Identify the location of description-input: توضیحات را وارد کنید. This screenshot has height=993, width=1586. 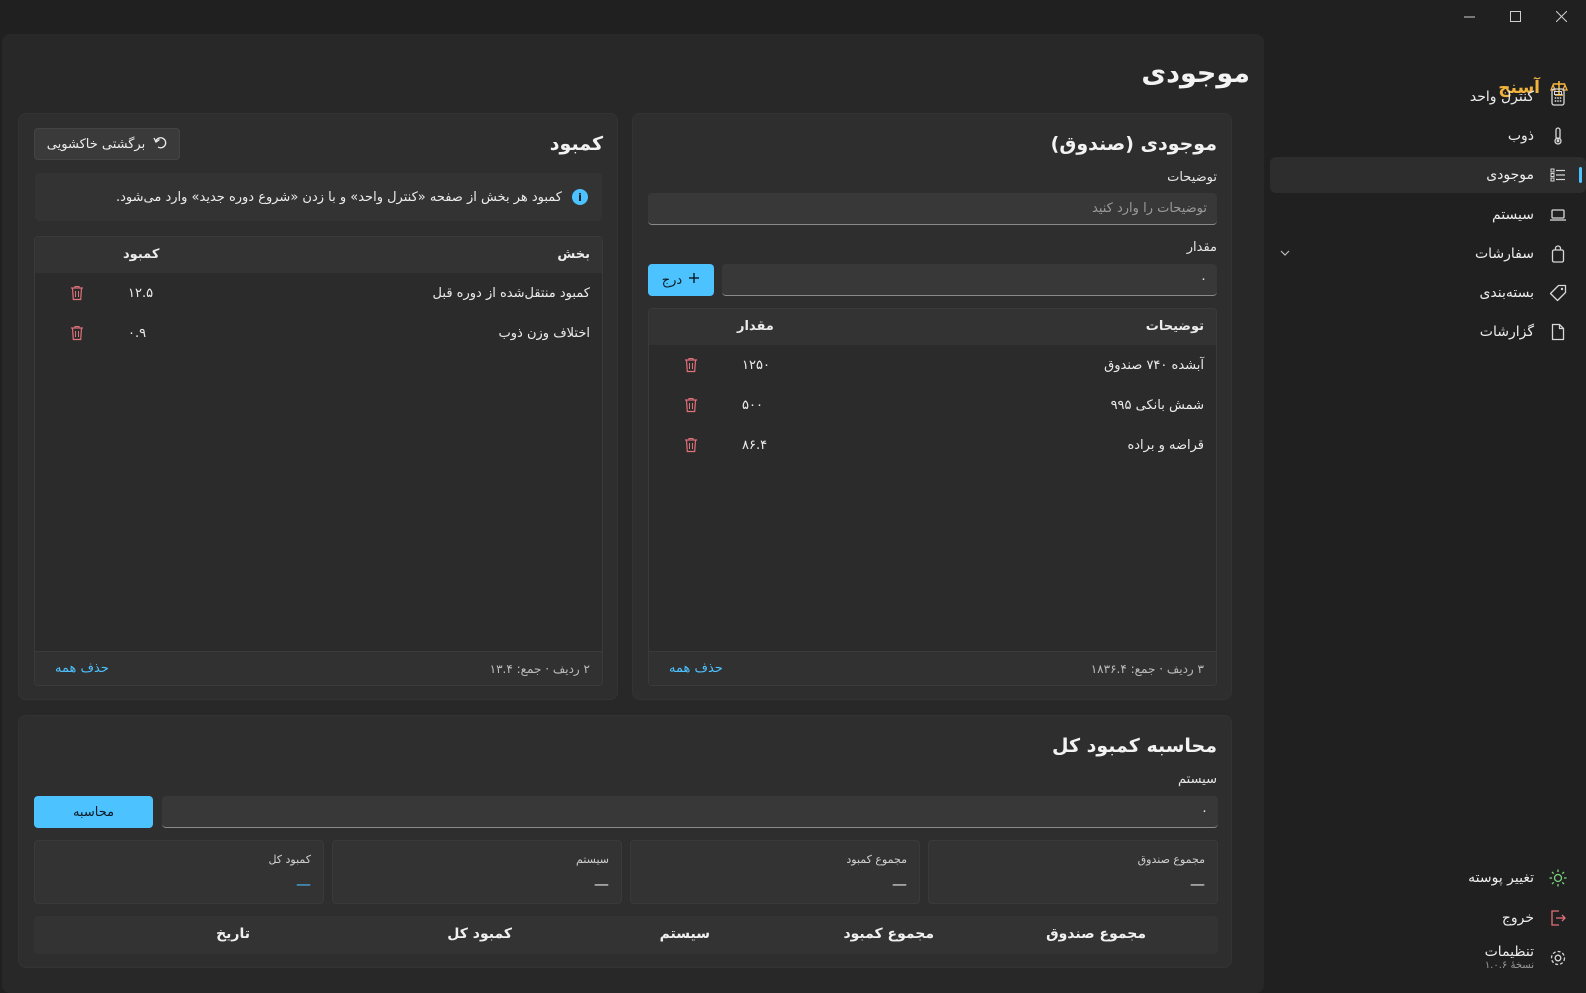
(932, 209).